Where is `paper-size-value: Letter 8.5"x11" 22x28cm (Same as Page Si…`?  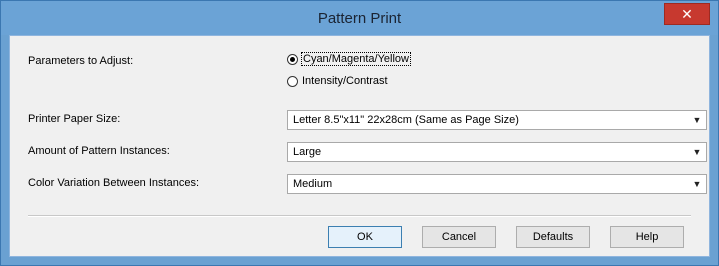 paper-size-value: Letter 8.5"x11" 22x28cm (Same as Page Si… is located at coordinates (406, 120).